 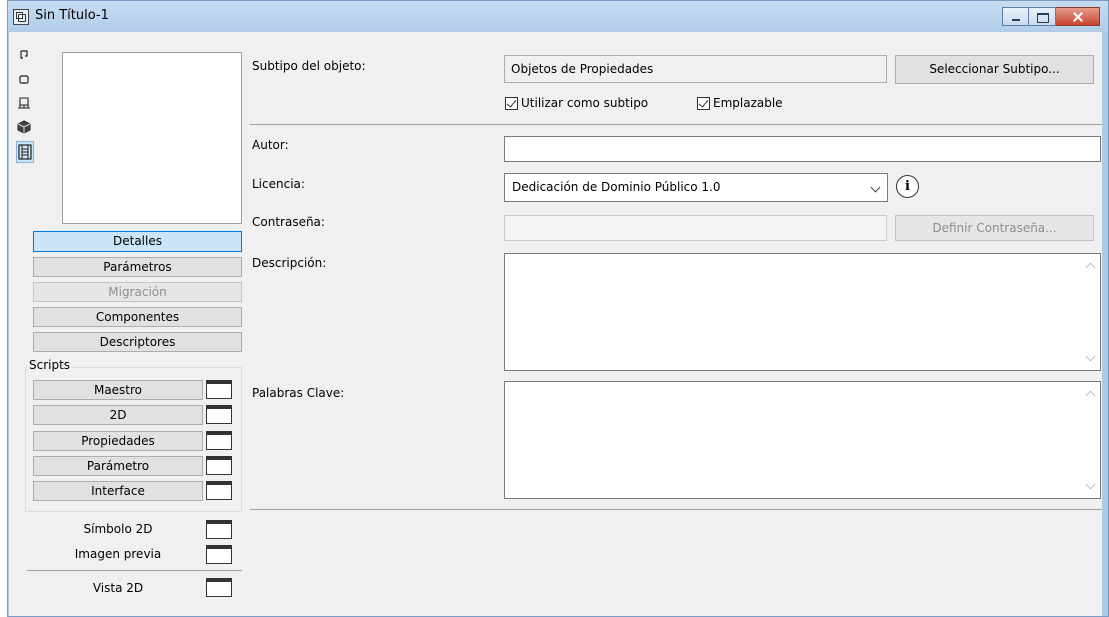 I want to click on utilizar-como-subtipo-label: Utilizar como subtipo, so click(x=585, y=103).